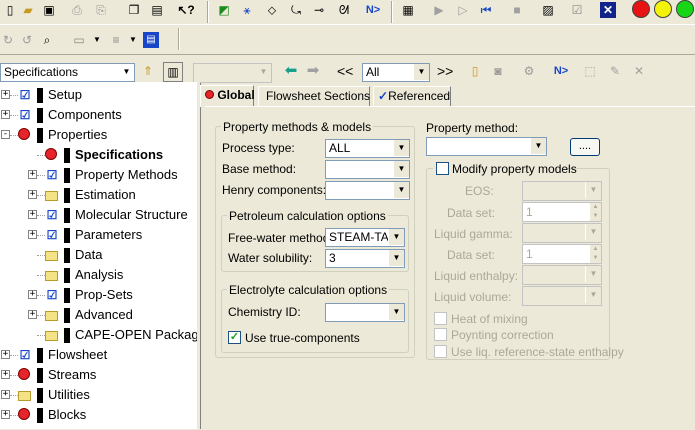 This screenshot has height=430, width=695. What do you see at coordinates (486, 146) in the screenshot?
I see `property-method-select: ▼` at bounding box center [486, 146].